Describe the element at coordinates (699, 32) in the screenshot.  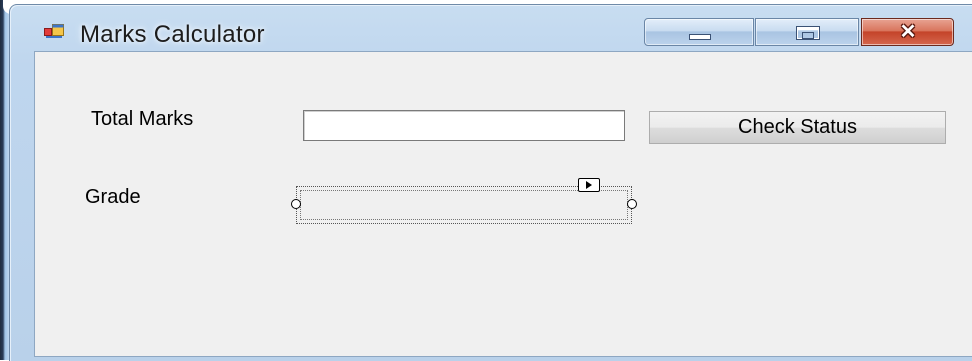
I see `minimize-button` at that location.